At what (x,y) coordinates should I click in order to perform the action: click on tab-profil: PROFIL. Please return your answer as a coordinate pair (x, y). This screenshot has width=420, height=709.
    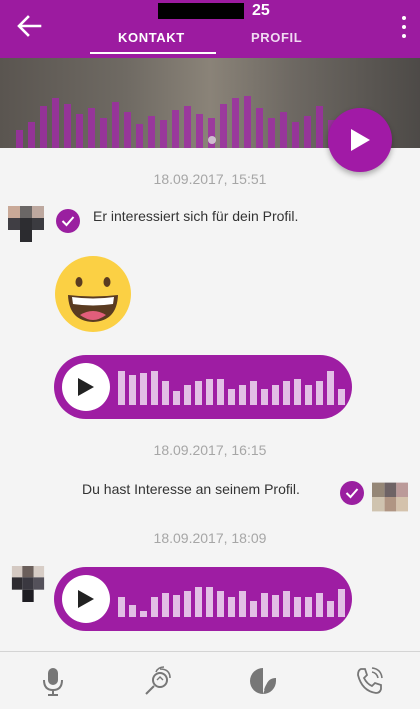
    Looking at the image, I should click on (276, 37).